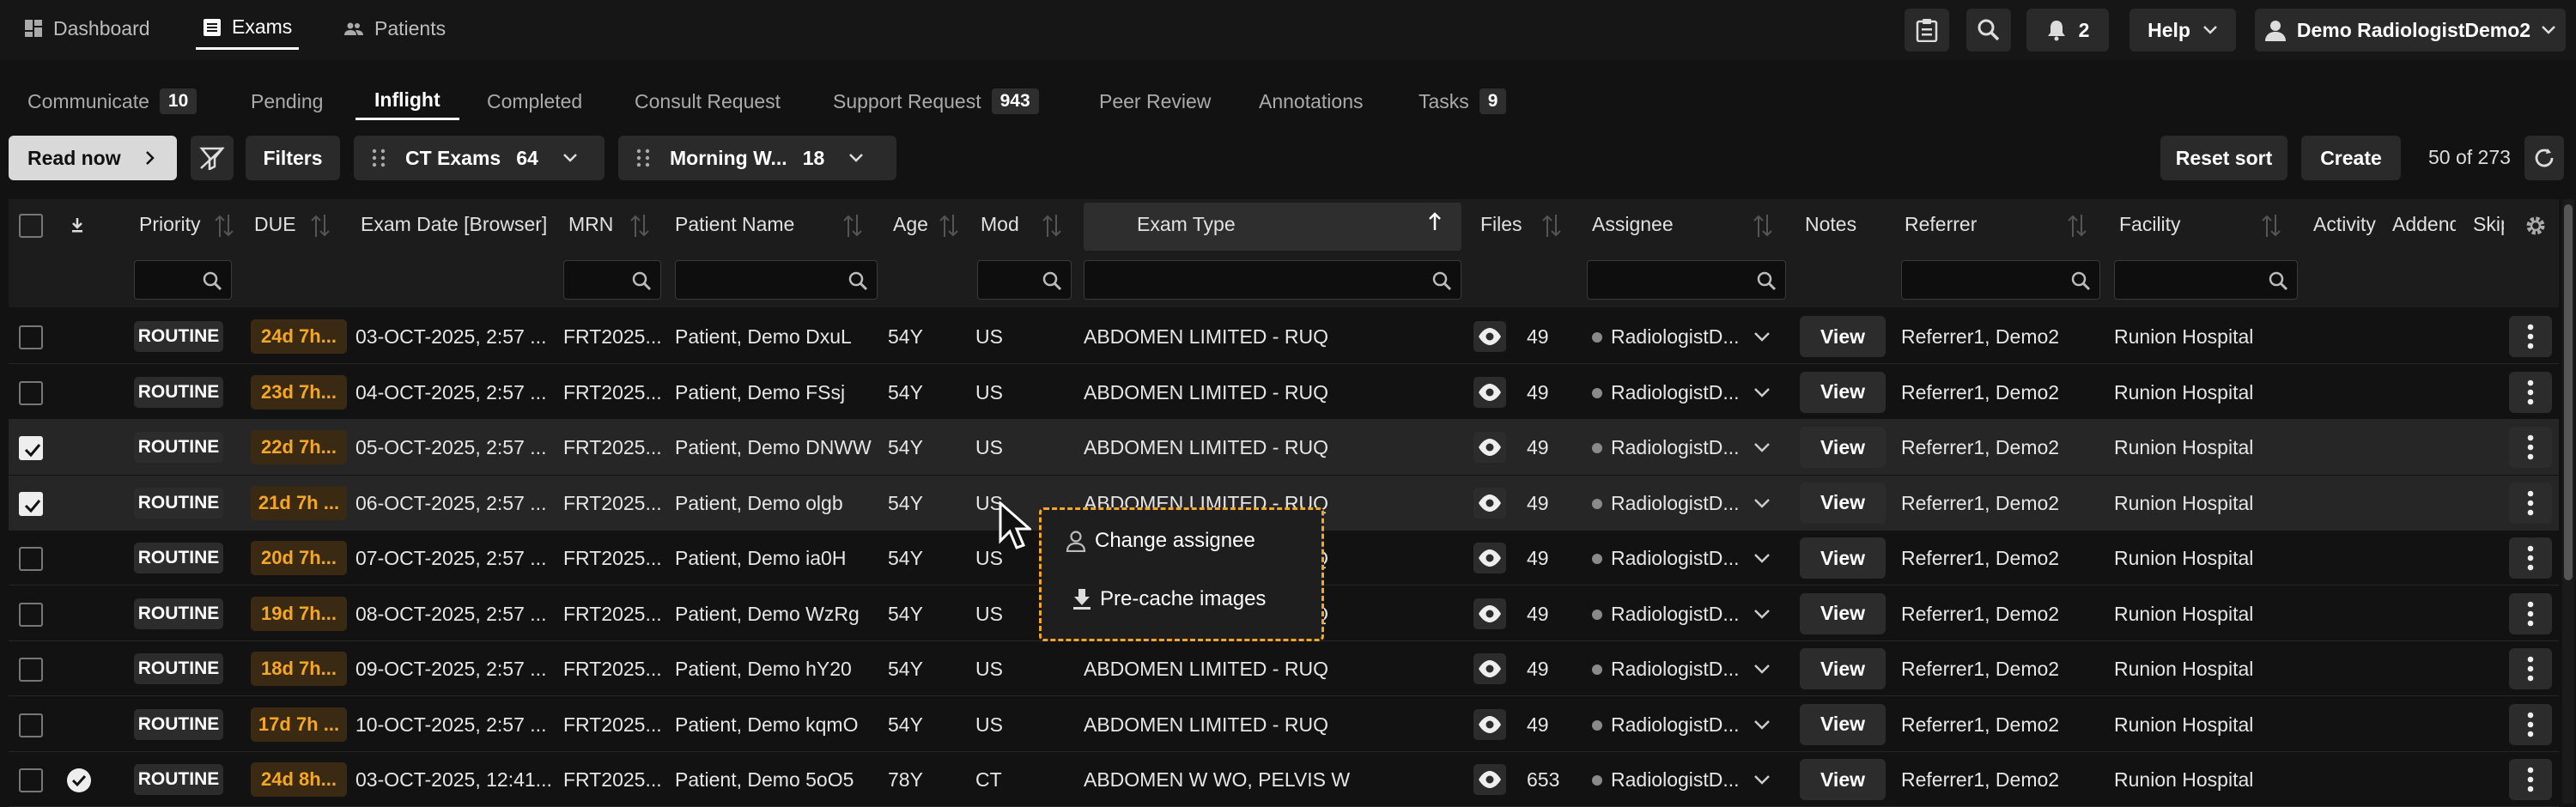 This screenshot has height=807, width=2576. What do you see at coordinates (2150, 226) in the screenshot?
I see `column-header-facility: Facility` at bounding box center [2150, 226].